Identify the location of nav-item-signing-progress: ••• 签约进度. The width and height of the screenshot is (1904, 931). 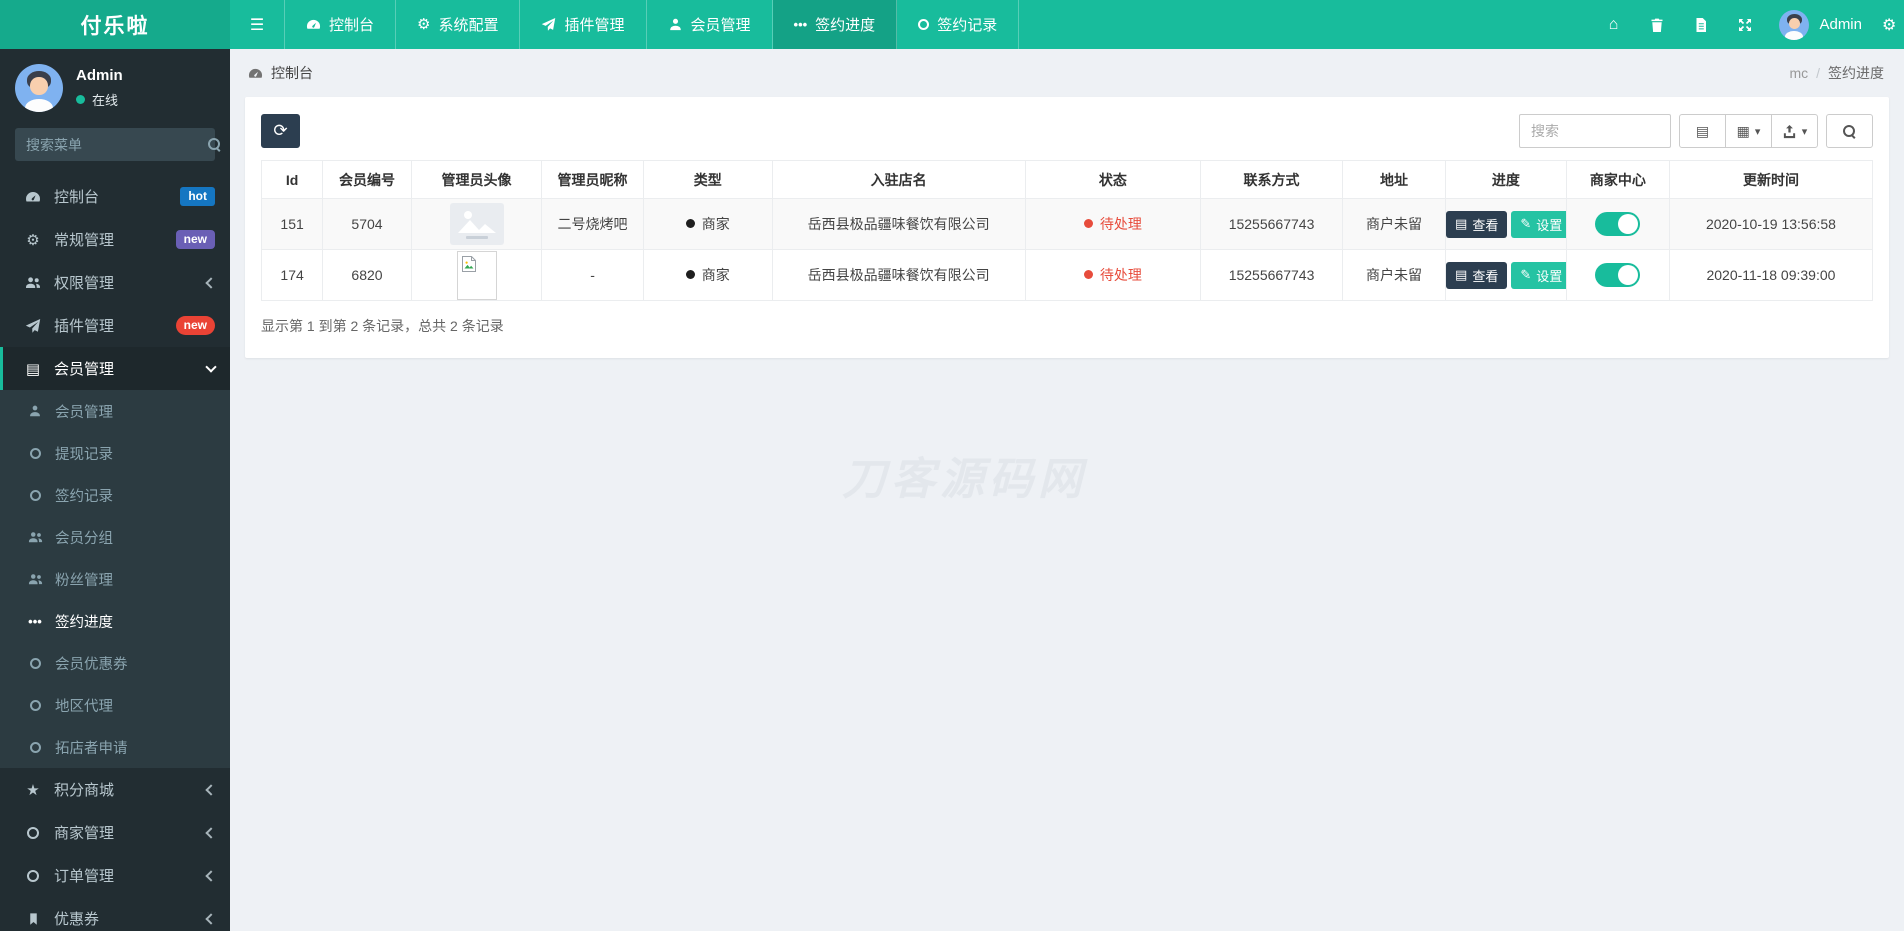
(835, 24).